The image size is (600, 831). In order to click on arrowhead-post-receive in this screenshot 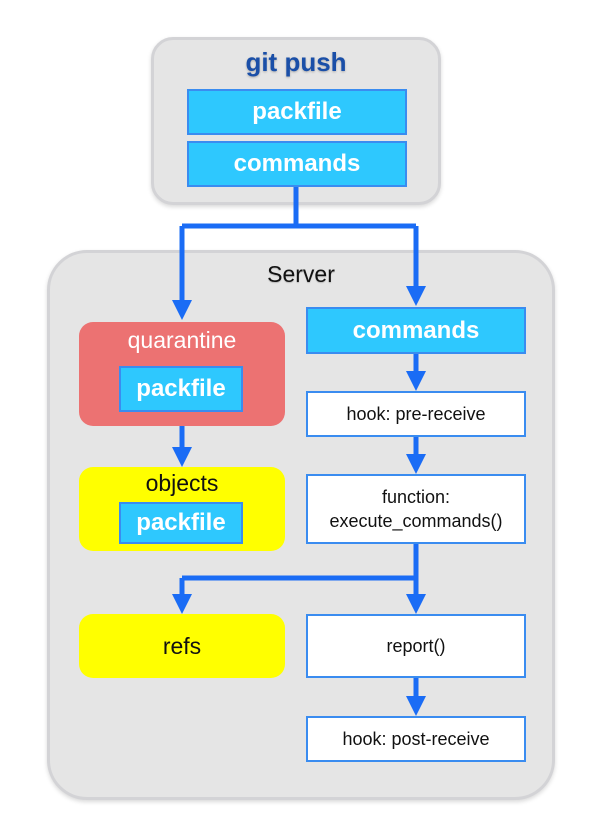, I will do `click(416, 706)`.